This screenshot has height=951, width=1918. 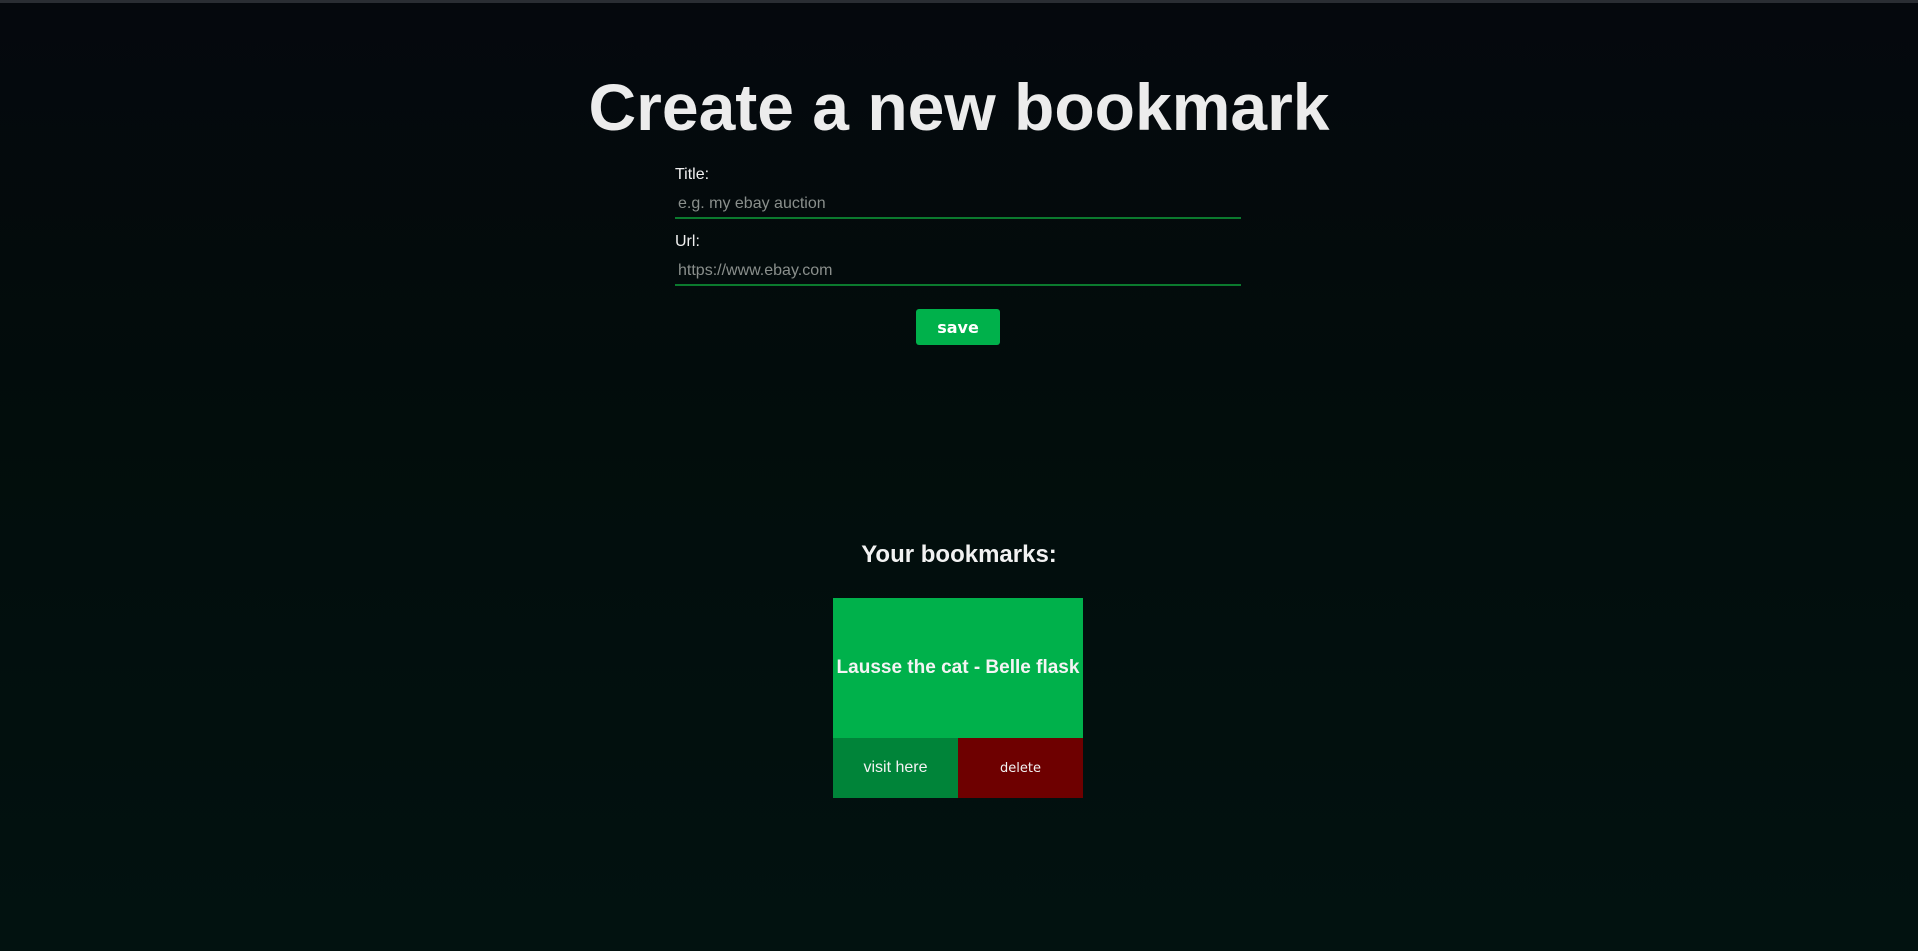 I want to click on bookmark-form: Title: Url:, so click(x=958, y=231).